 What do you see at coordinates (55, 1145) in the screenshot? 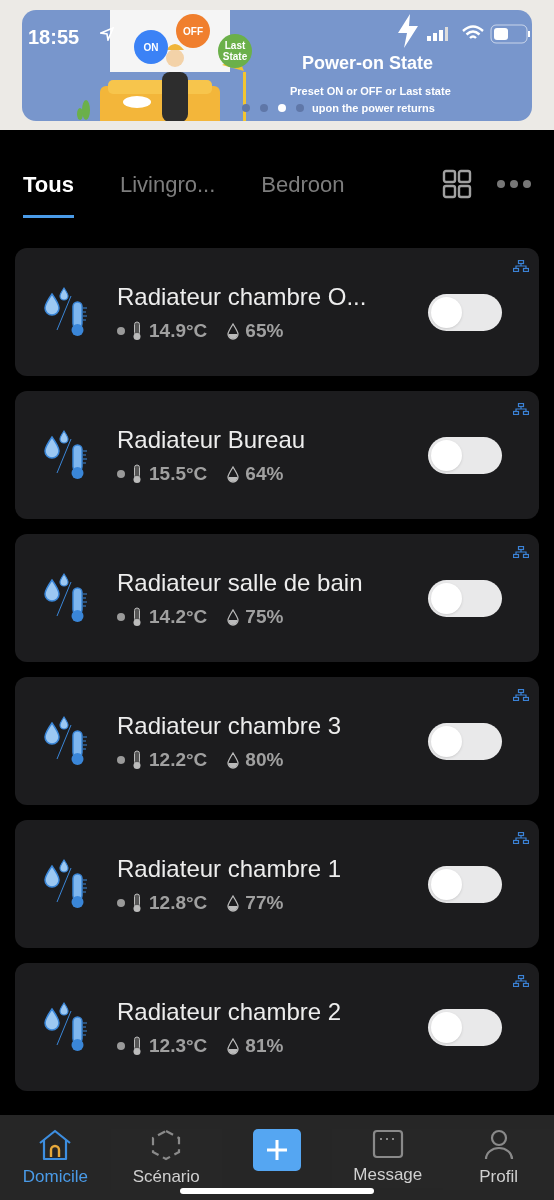
I see `home-icon` at bounding box center [55, 1145].